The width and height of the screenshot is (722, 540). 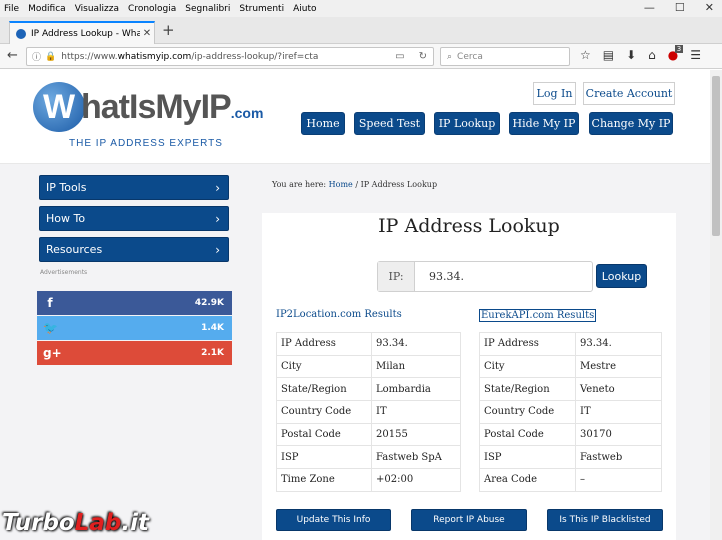 I want to click on menu-modifica: Modifica, so click(x=47, y=9).